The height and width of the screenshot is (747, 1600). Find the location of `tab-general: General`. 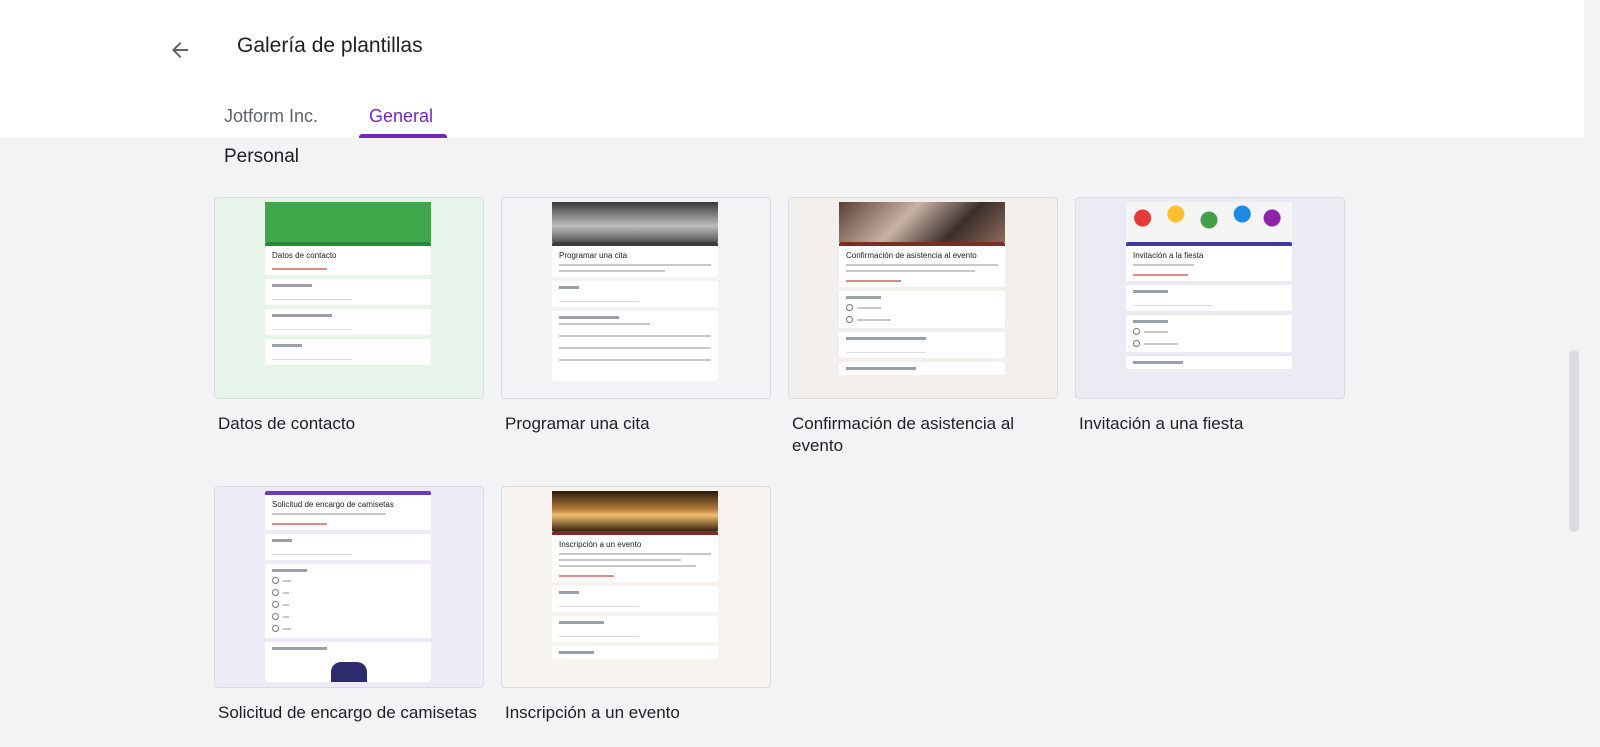

tab-general: General is located at coordinates (401, 116).